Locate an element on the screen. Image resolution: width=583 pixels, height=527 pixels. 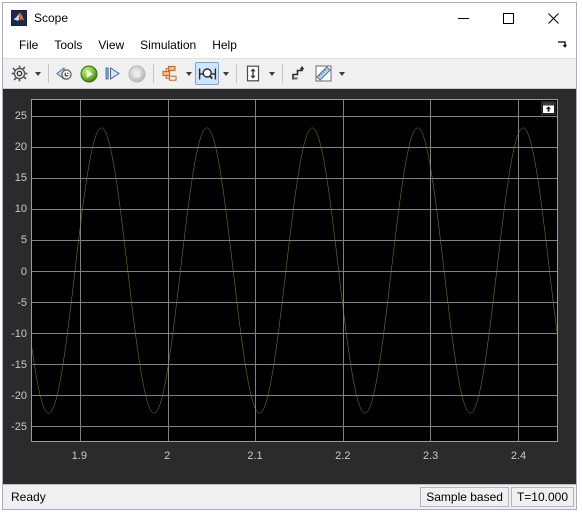
status-right-group: Sample based T=10.000 is located at coordinates (497, 497).